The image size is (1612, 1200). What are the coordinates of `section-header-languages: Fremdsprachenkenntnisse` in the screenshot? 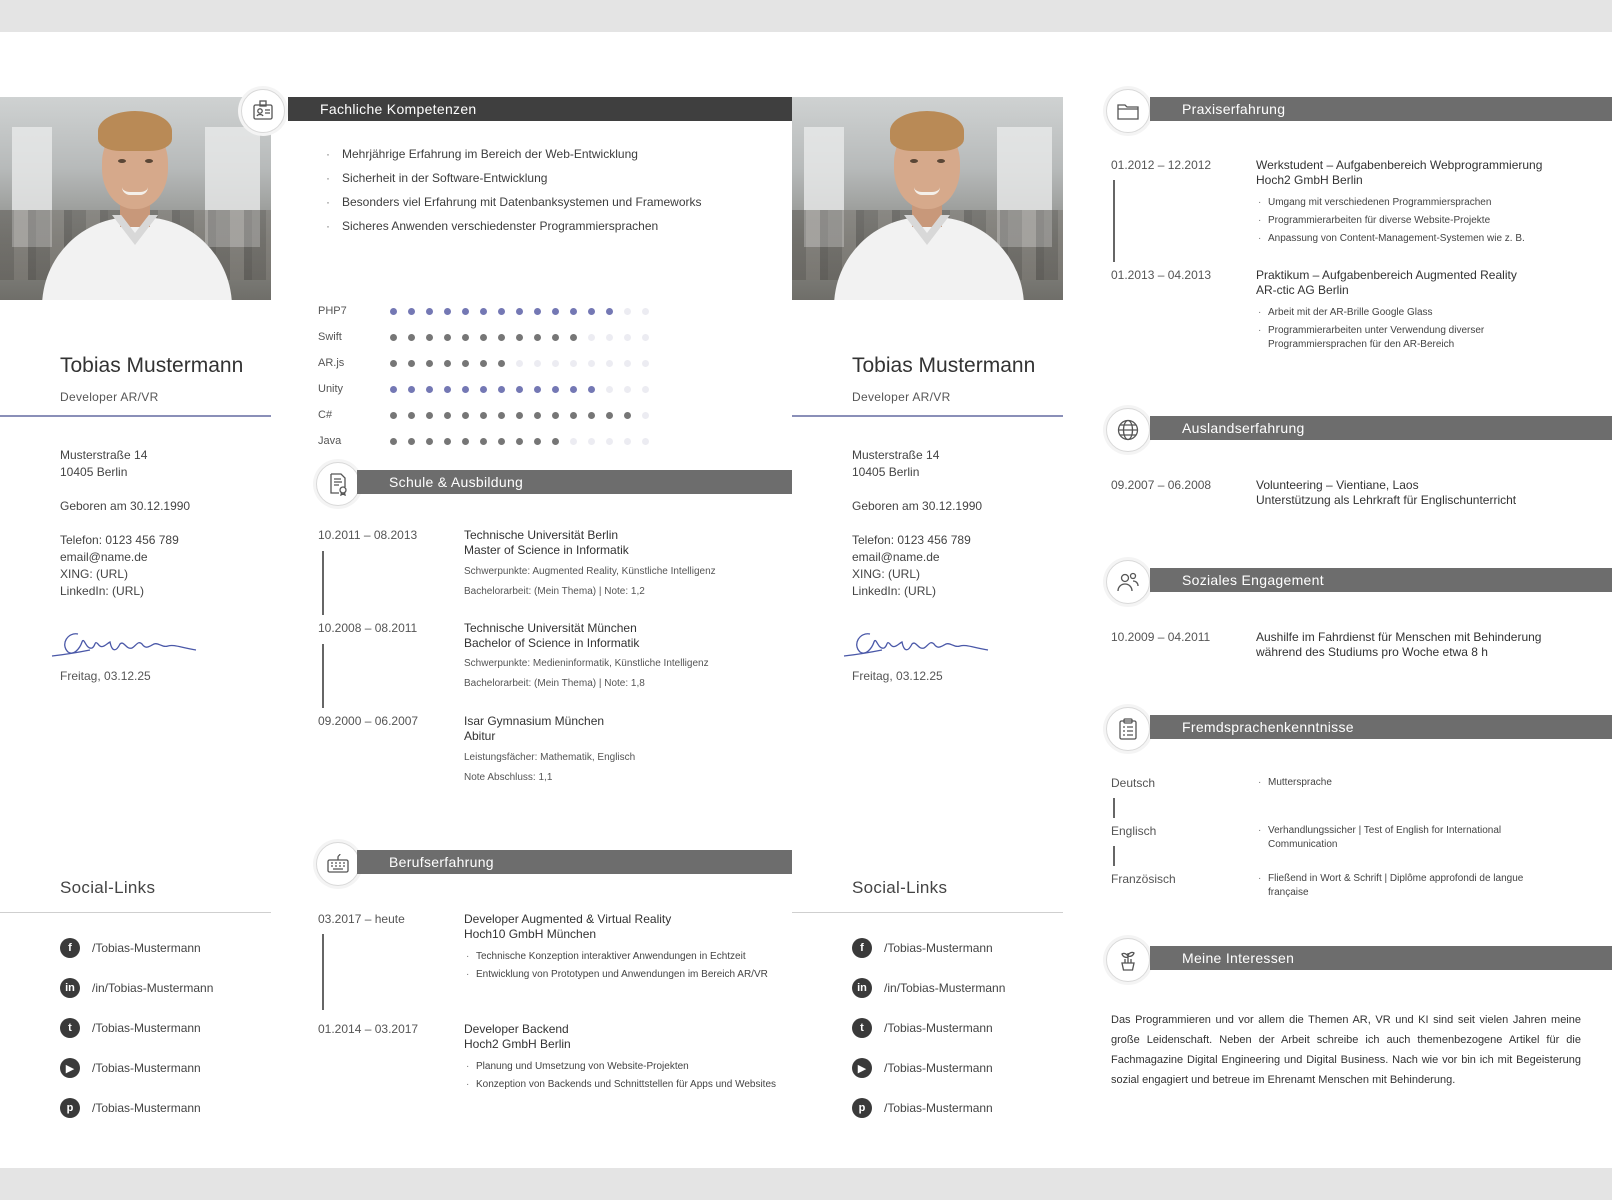 It's located at (1381, 727).